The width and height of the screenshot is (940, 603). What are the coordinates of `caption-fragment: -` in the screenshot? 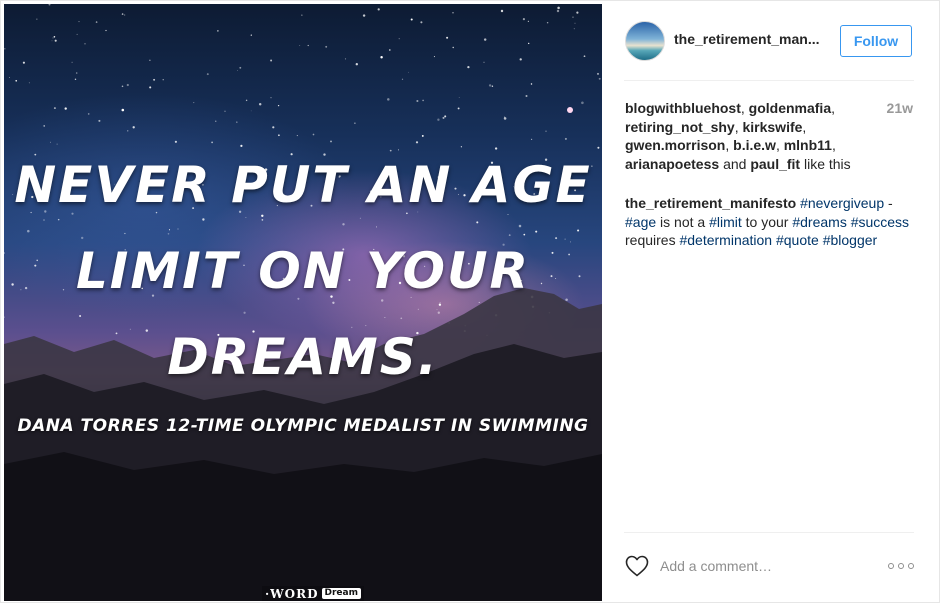 It's located at (888, 203).